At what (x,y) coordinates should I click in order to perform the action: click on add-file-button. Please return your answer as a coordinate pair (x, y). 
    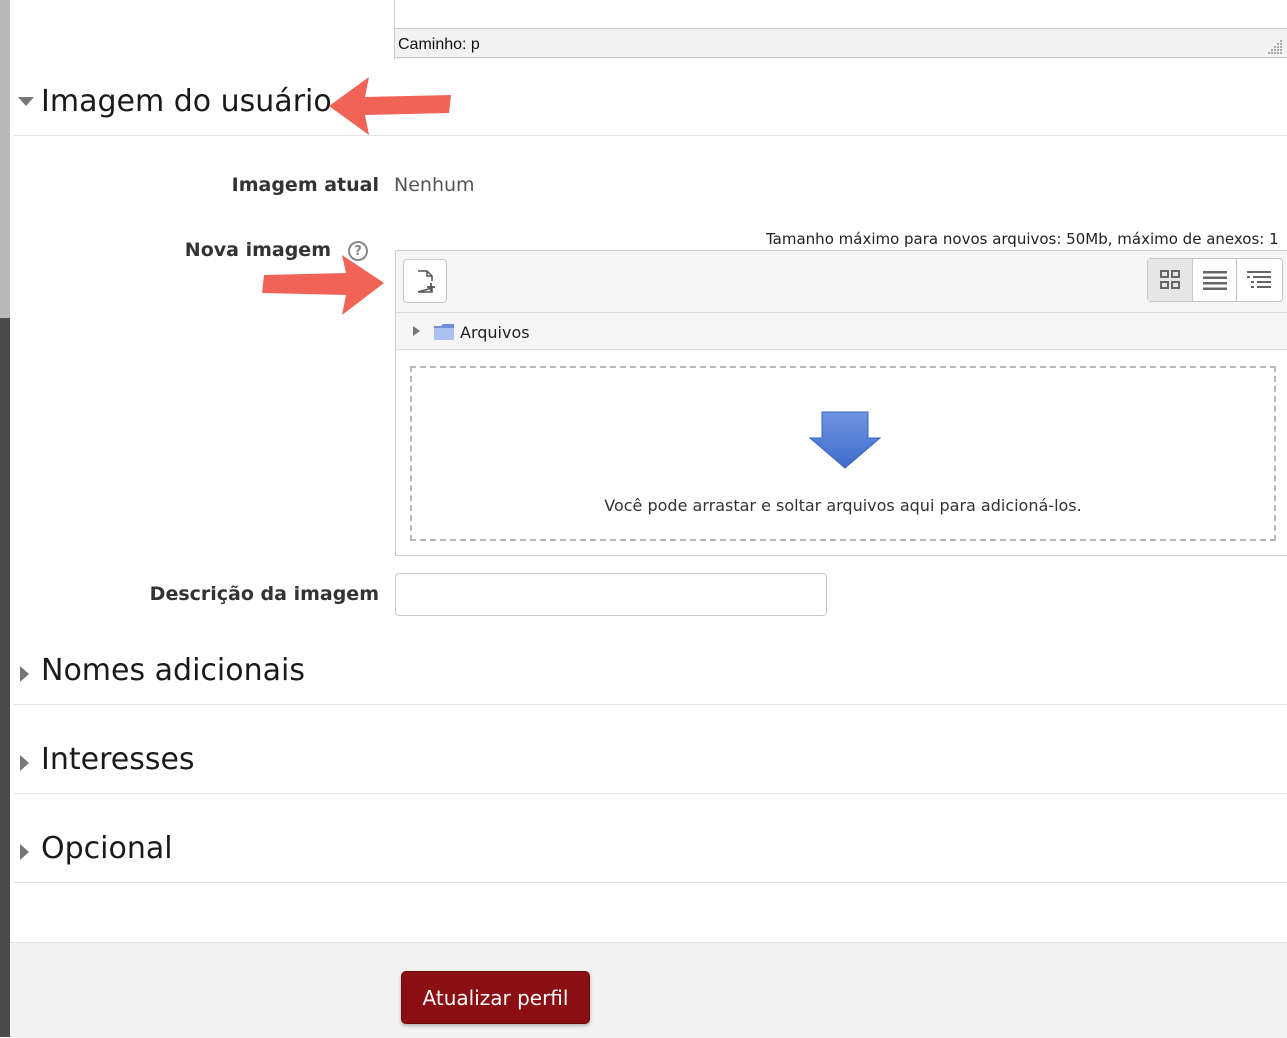
    Looking at the image, I should click on (425, 281).